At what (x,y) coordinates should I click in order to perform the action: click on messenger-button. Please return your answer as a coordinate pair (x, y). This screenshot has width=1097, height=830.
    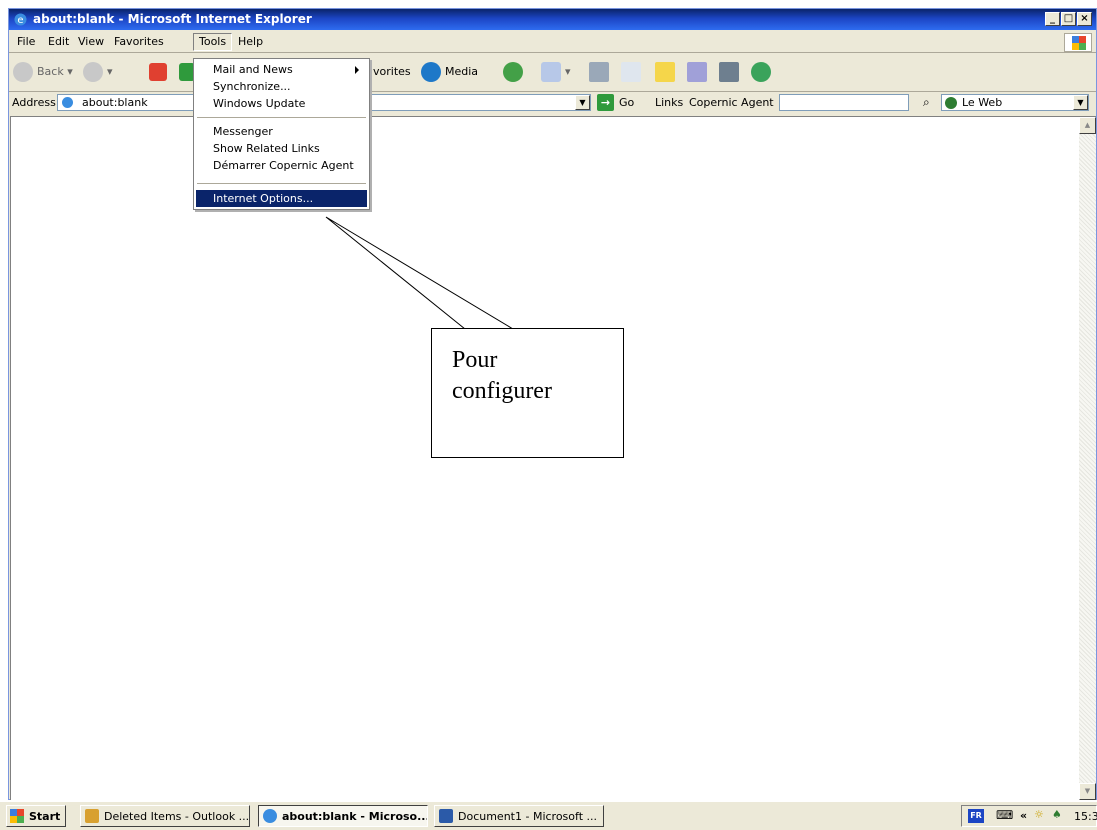
    Looking at the image, I should click on (763, 72).